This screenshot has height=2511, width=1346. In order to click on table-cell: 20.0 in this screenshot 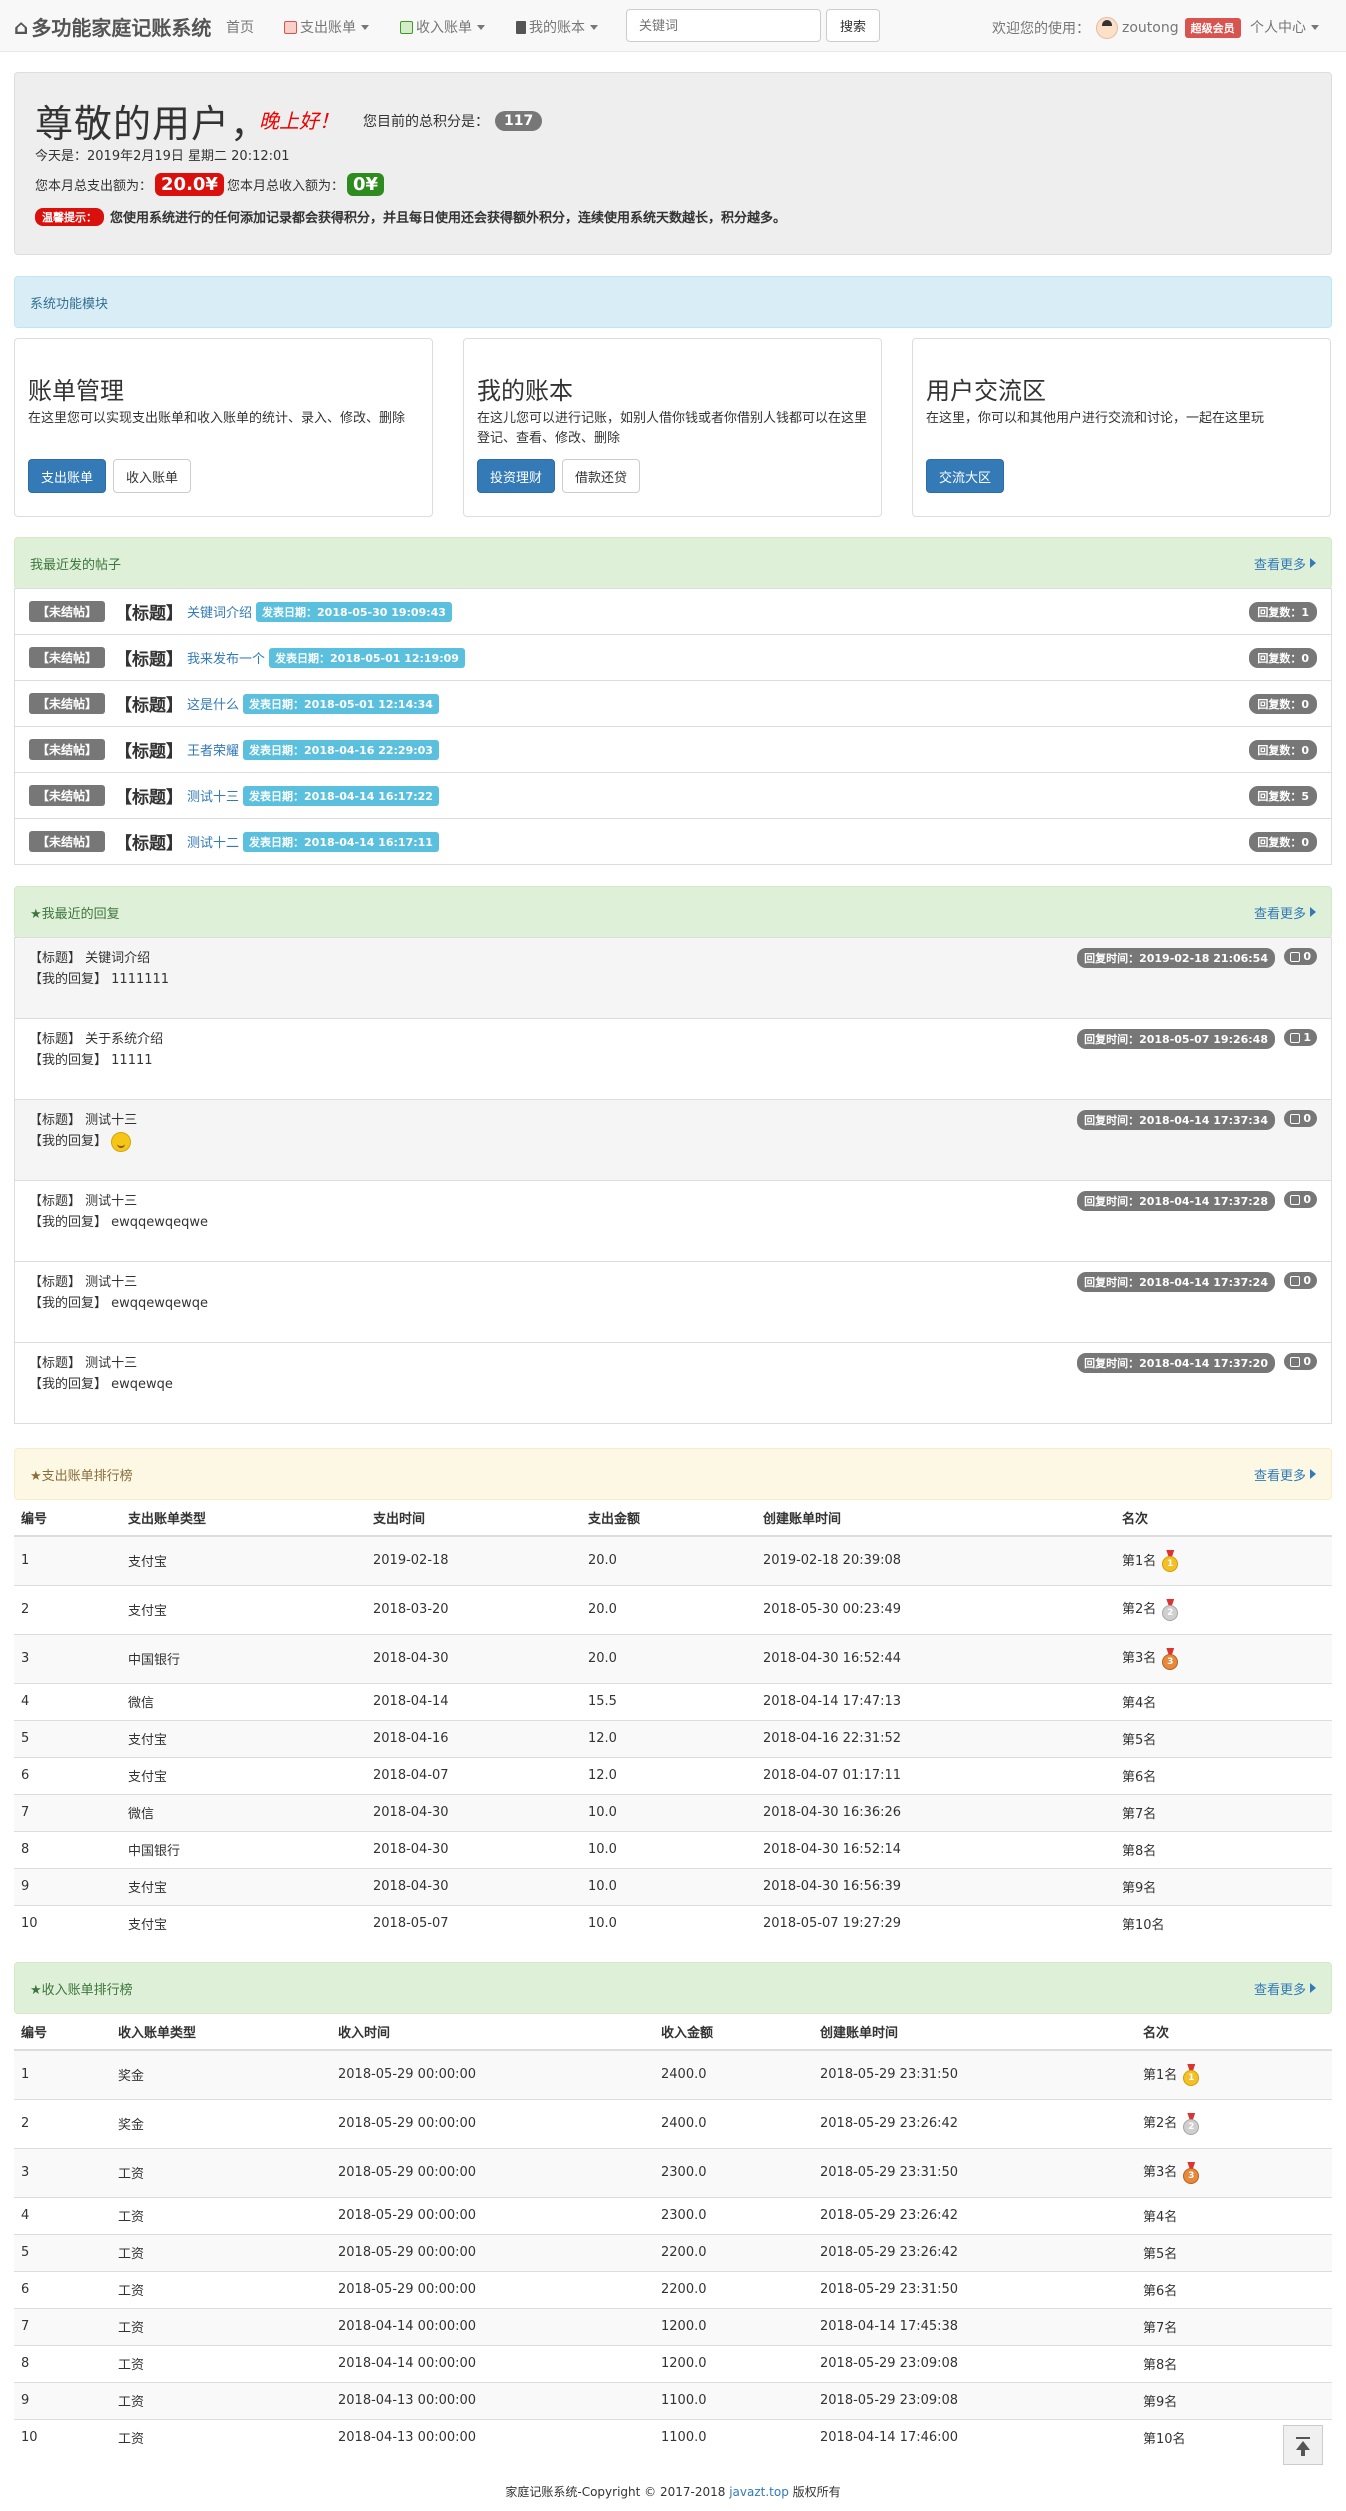, I will do `click(668, 1609)`.